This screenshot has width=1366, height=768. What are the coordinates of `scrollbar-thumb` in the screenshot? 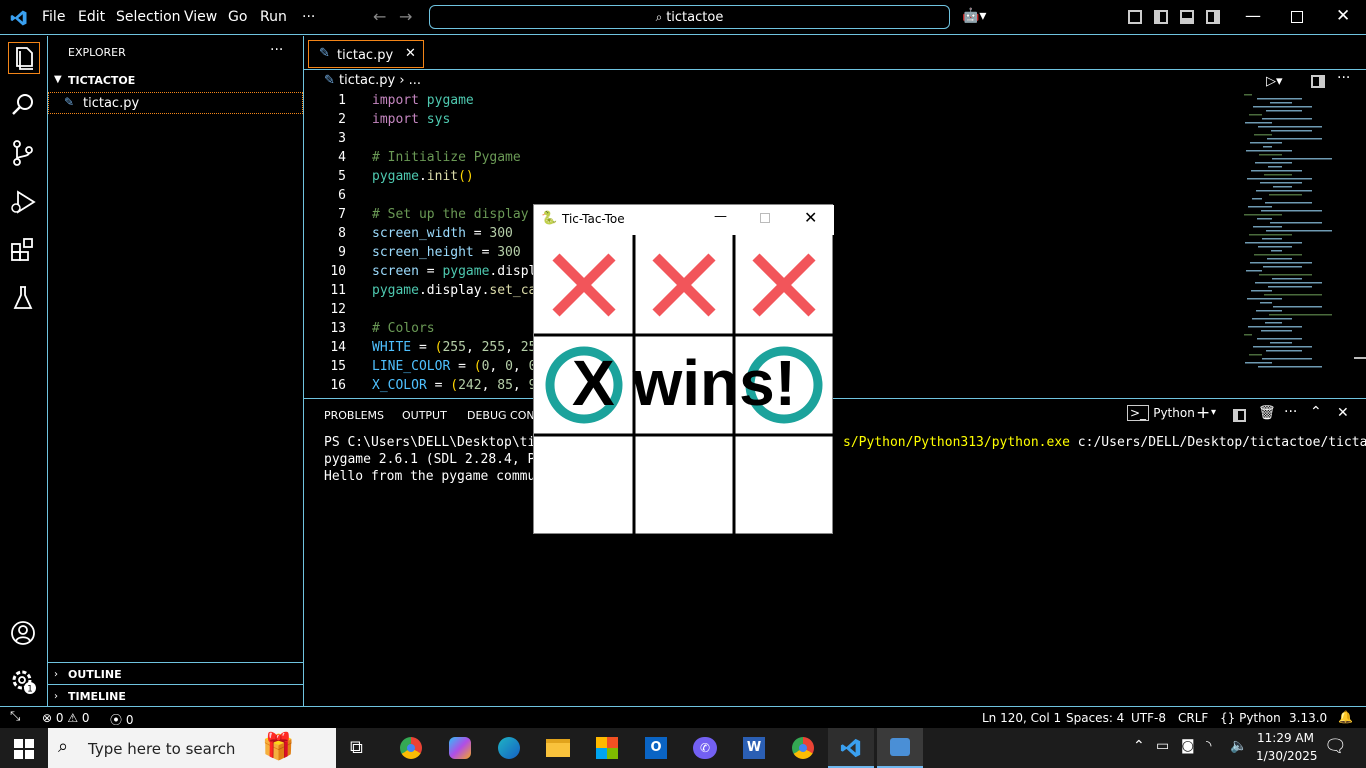 It's located at (1360, 358).